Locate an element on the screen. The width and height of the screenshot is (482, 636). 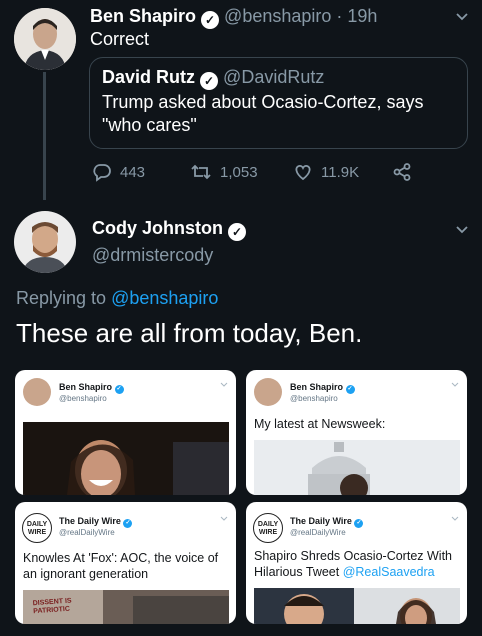
retweet-button: 1,053 is located at coordinates (224, 172).